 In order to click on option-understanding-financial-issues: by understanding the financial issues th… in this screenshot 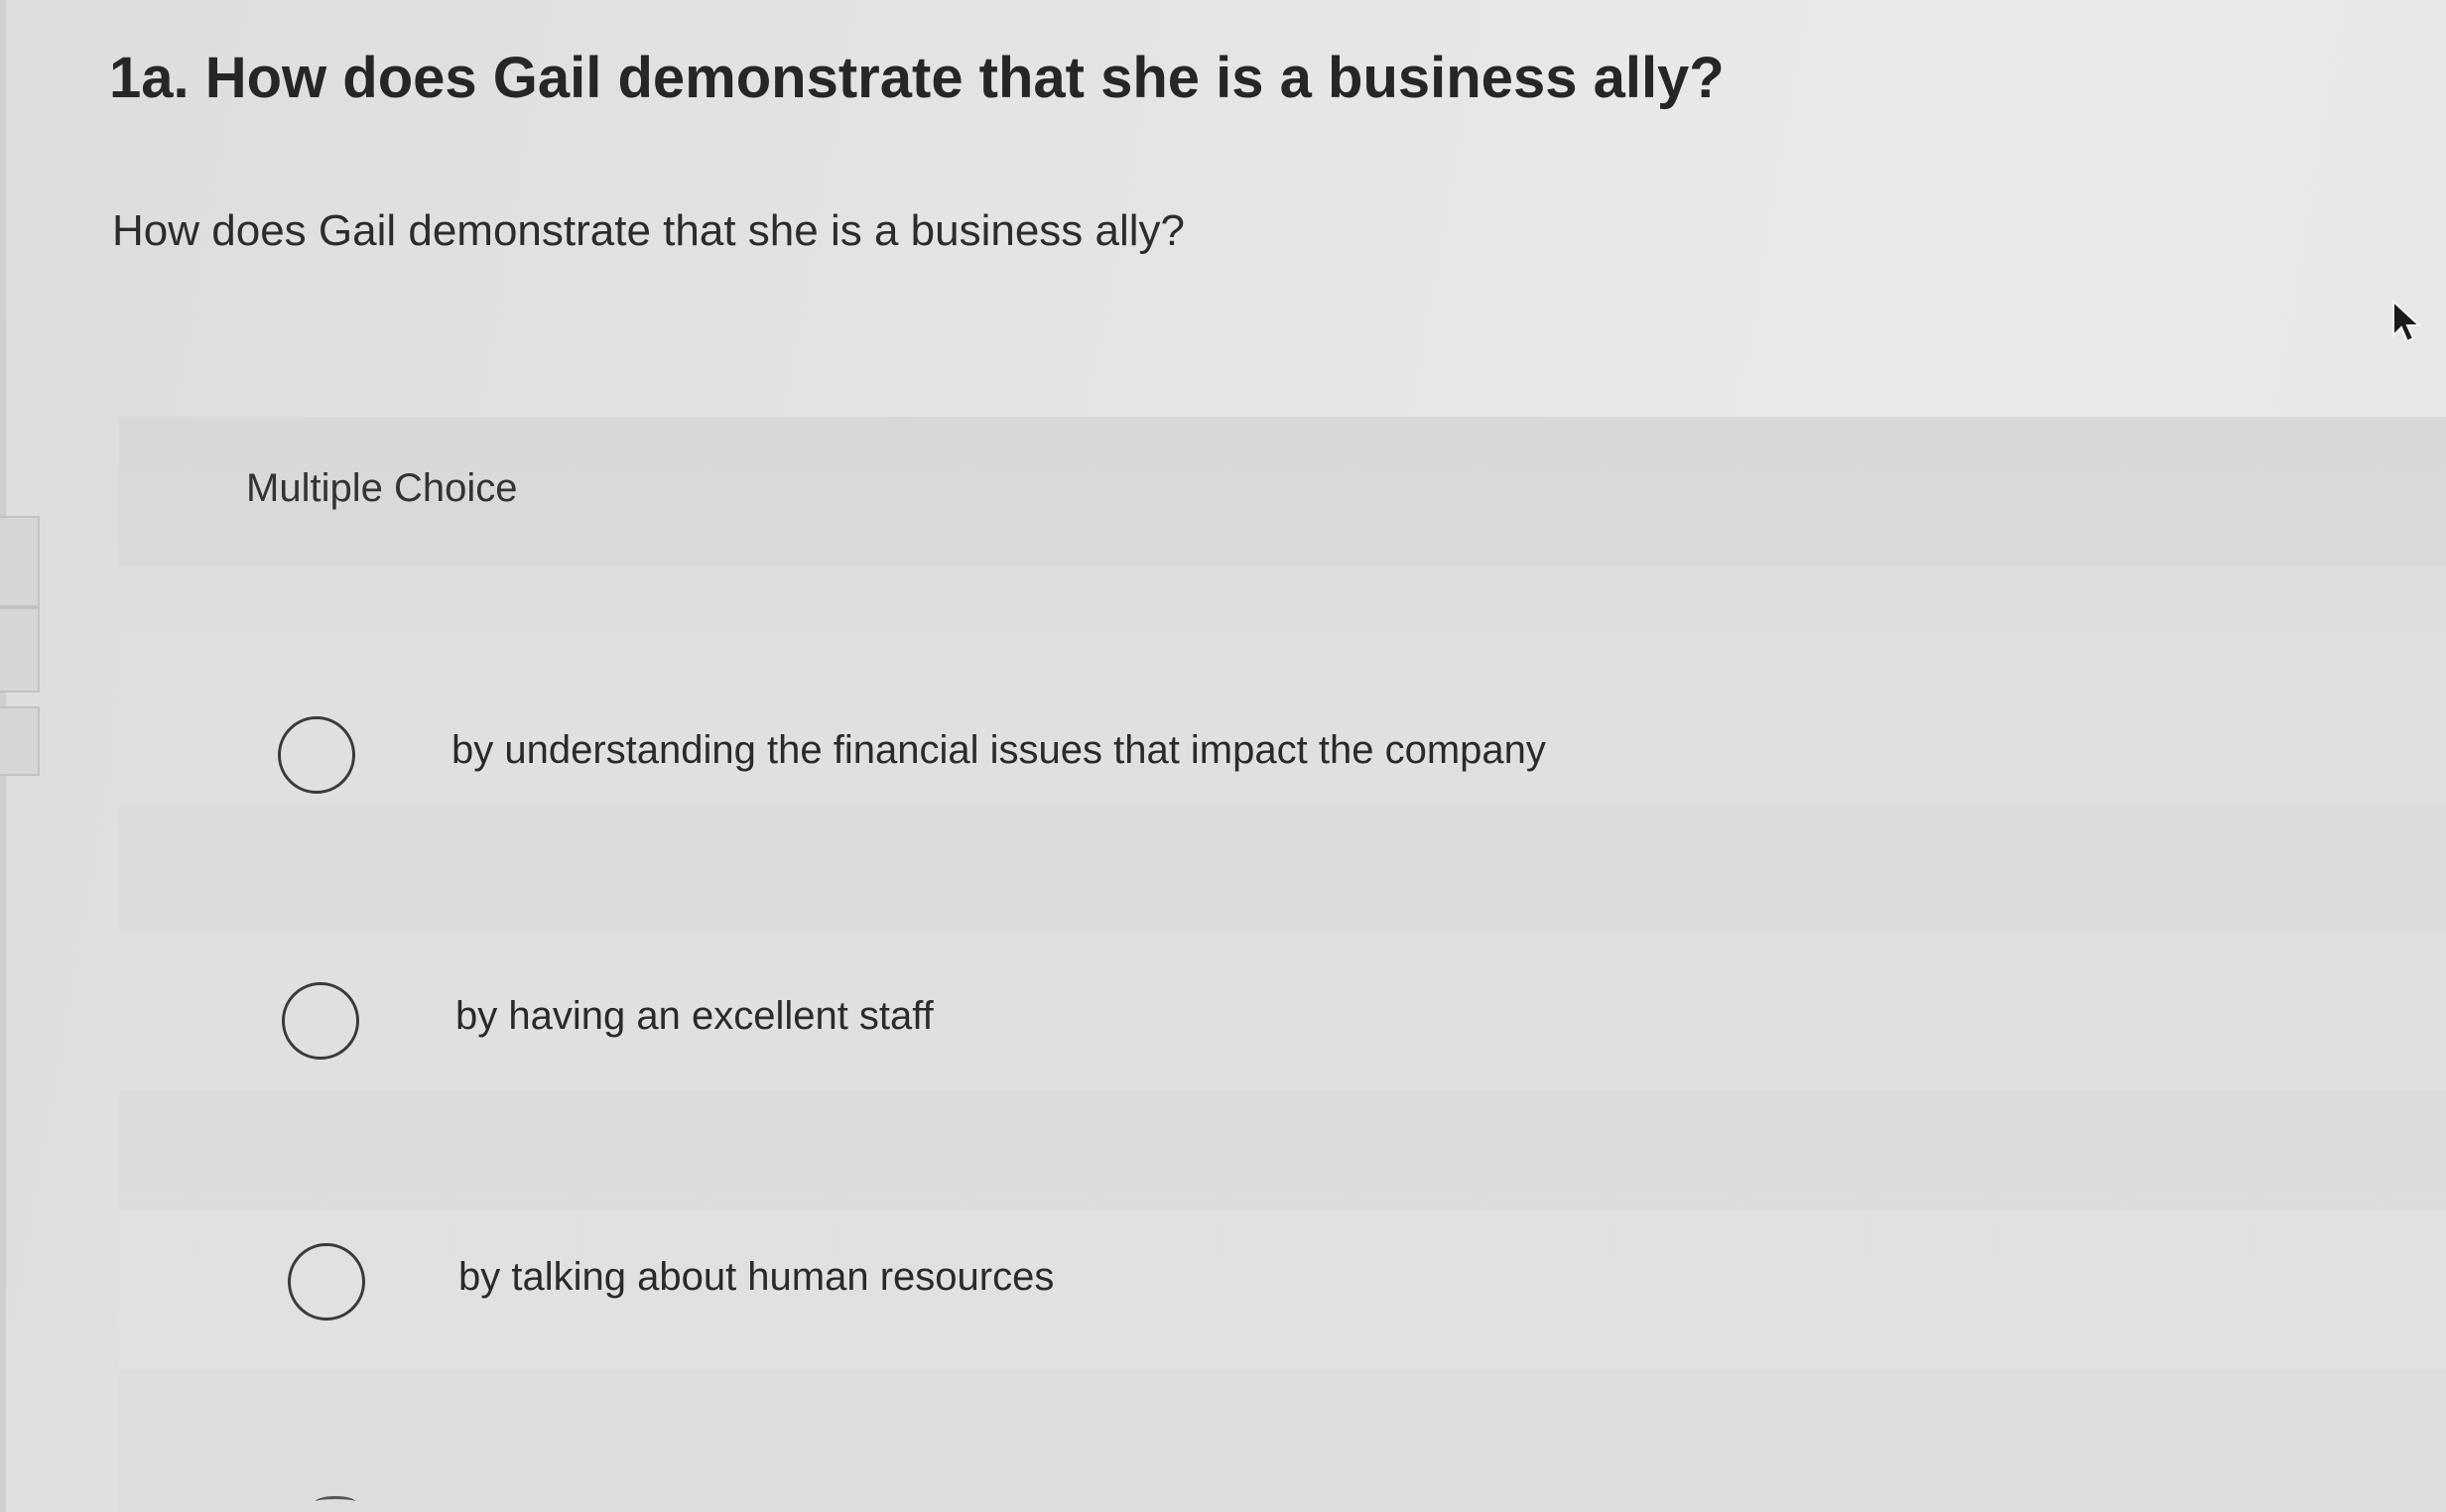, I will do `click(933, 761)`.